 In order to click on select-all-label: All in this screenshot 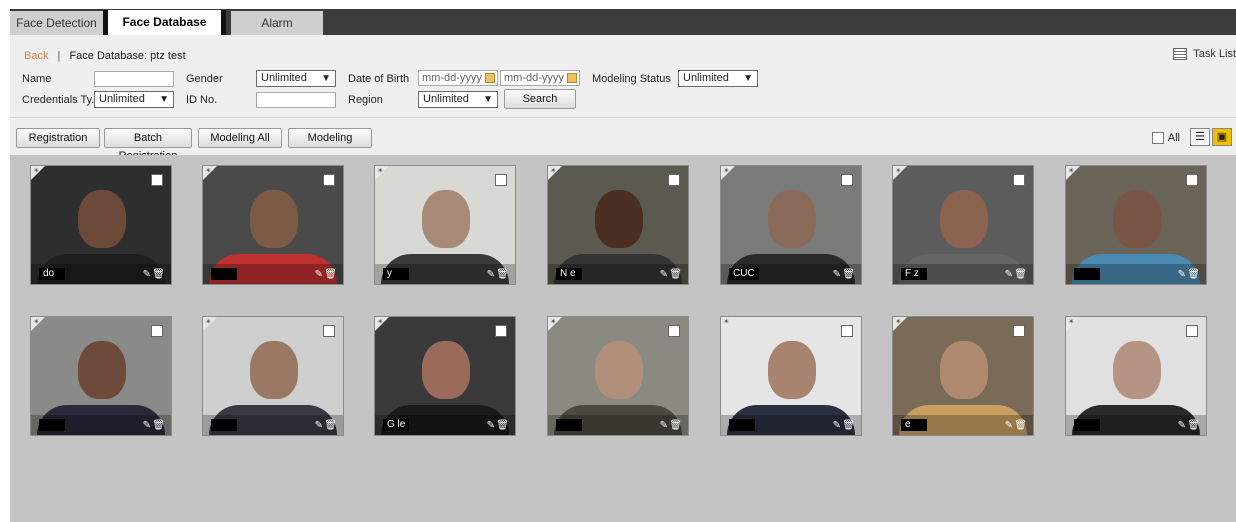, I will do `click(1173, 138)`.